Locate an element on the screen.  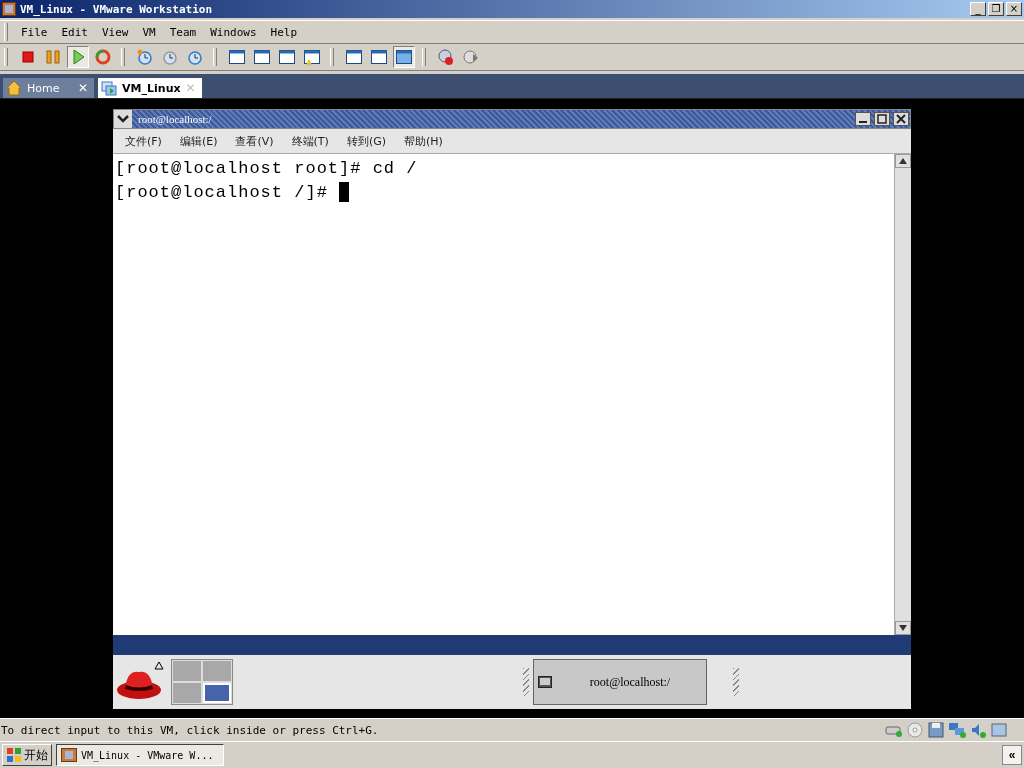
house-icon is located at coordinates (14, 88).